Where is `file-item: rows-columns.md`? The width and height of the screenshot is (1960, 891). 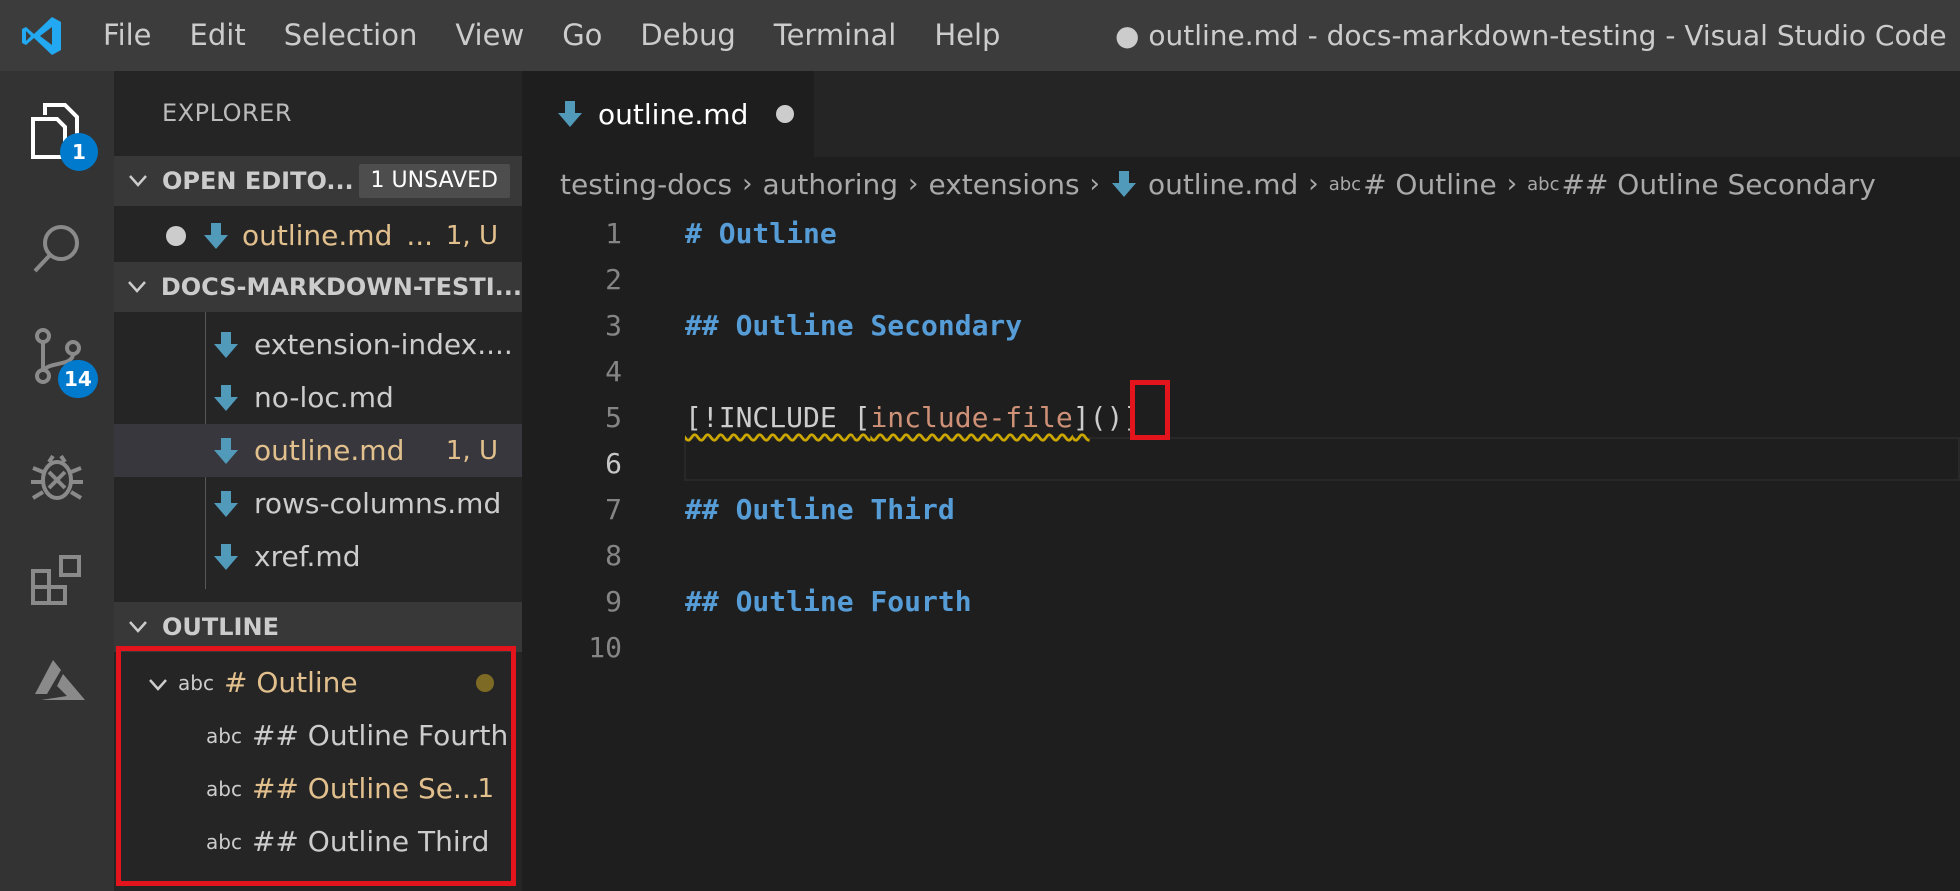 file-item: rows-columns.md is located at coordinates (318, 503).